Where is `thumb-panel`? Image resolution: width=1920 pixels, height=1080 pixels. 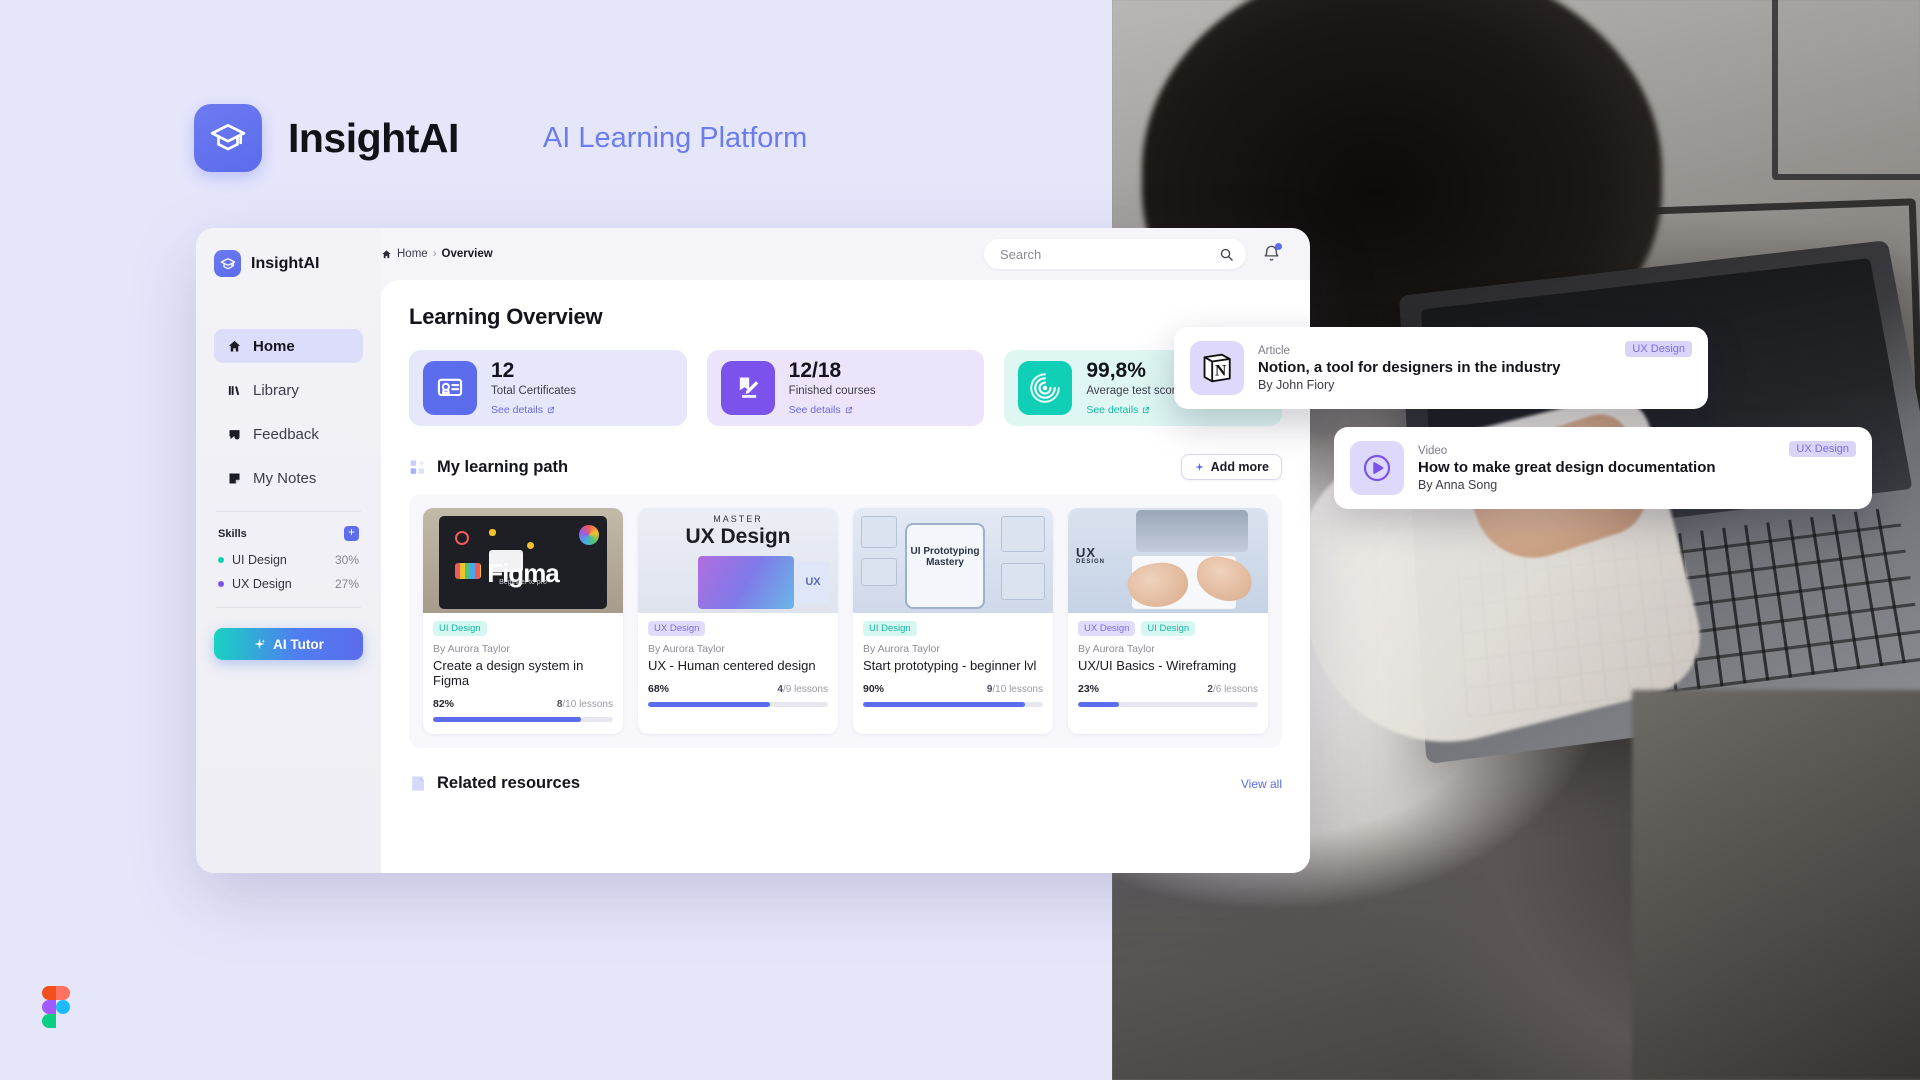 thumb-panel is located at coordinates (746, 582).